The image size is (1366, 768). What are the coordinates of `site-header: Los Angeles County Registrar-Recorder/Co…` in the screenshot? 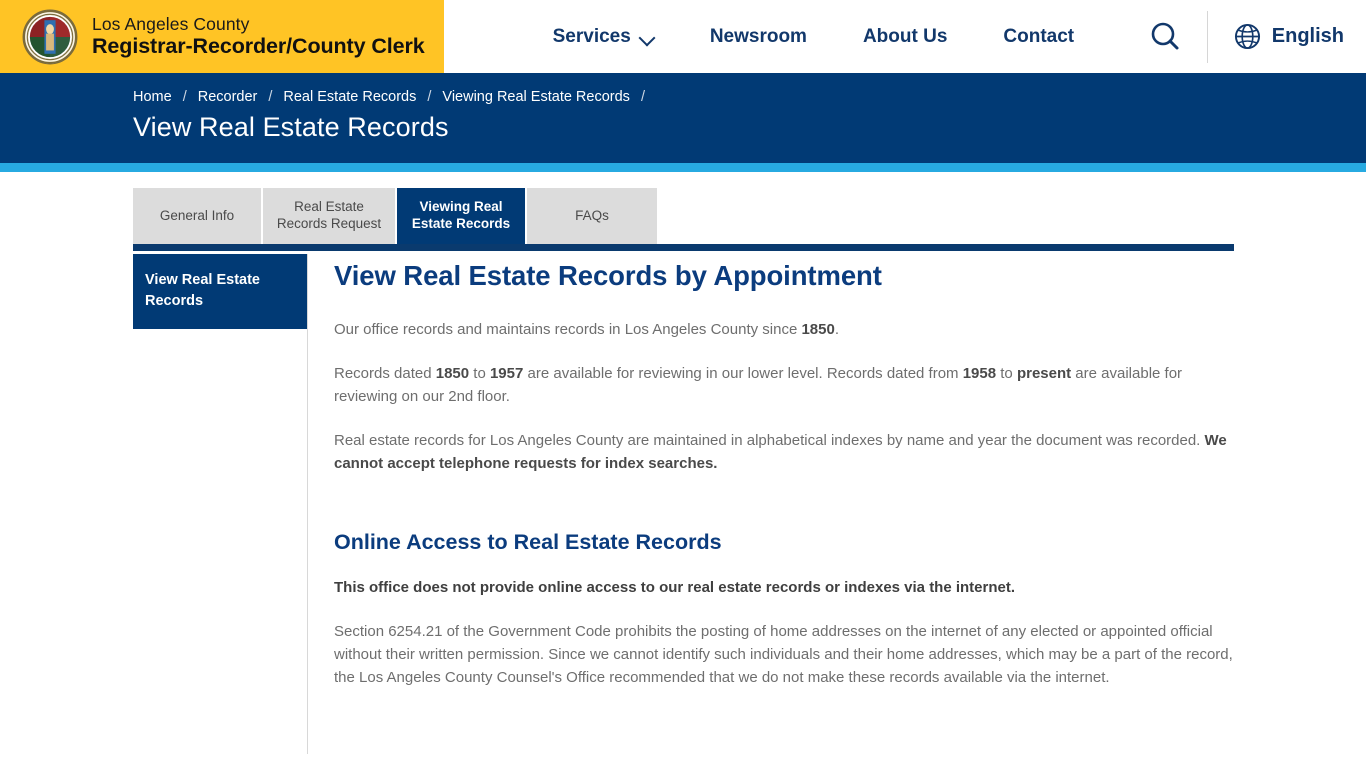 It's located at (683, 36).